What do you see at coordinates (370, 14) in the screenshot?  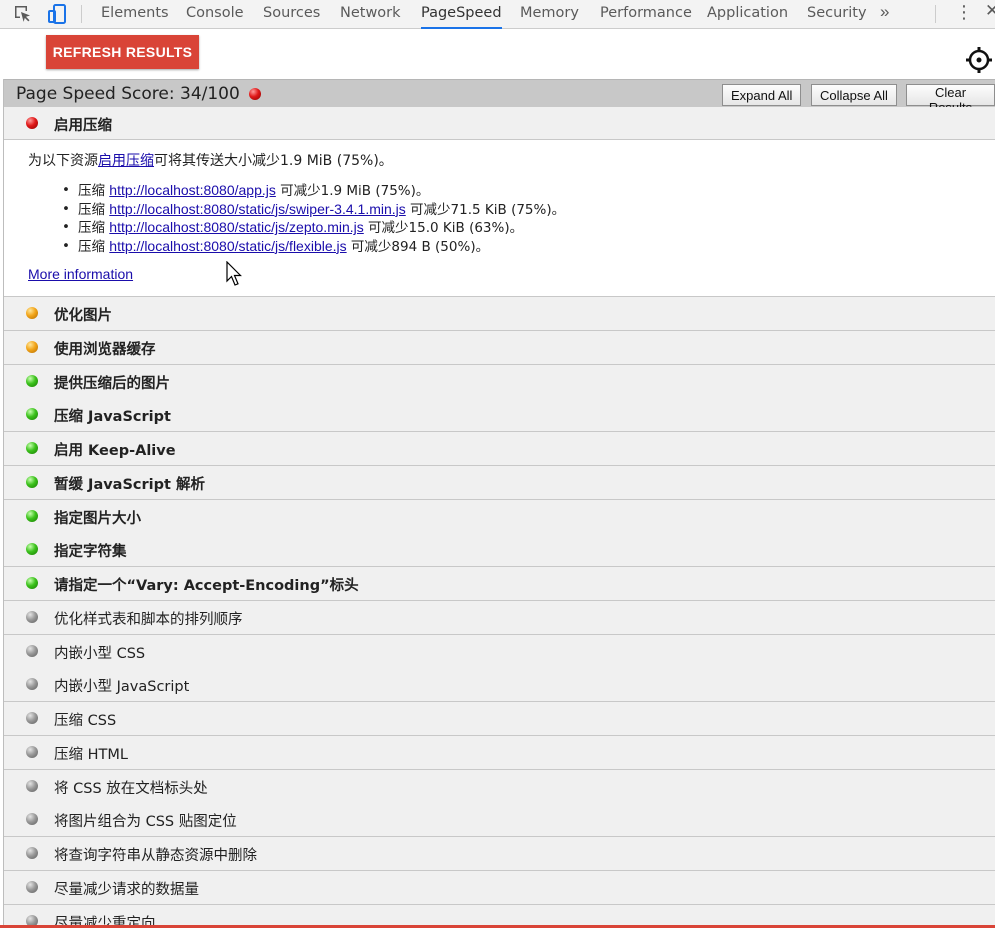 I see `tab-network: Network` at bounding box center [370, 14].